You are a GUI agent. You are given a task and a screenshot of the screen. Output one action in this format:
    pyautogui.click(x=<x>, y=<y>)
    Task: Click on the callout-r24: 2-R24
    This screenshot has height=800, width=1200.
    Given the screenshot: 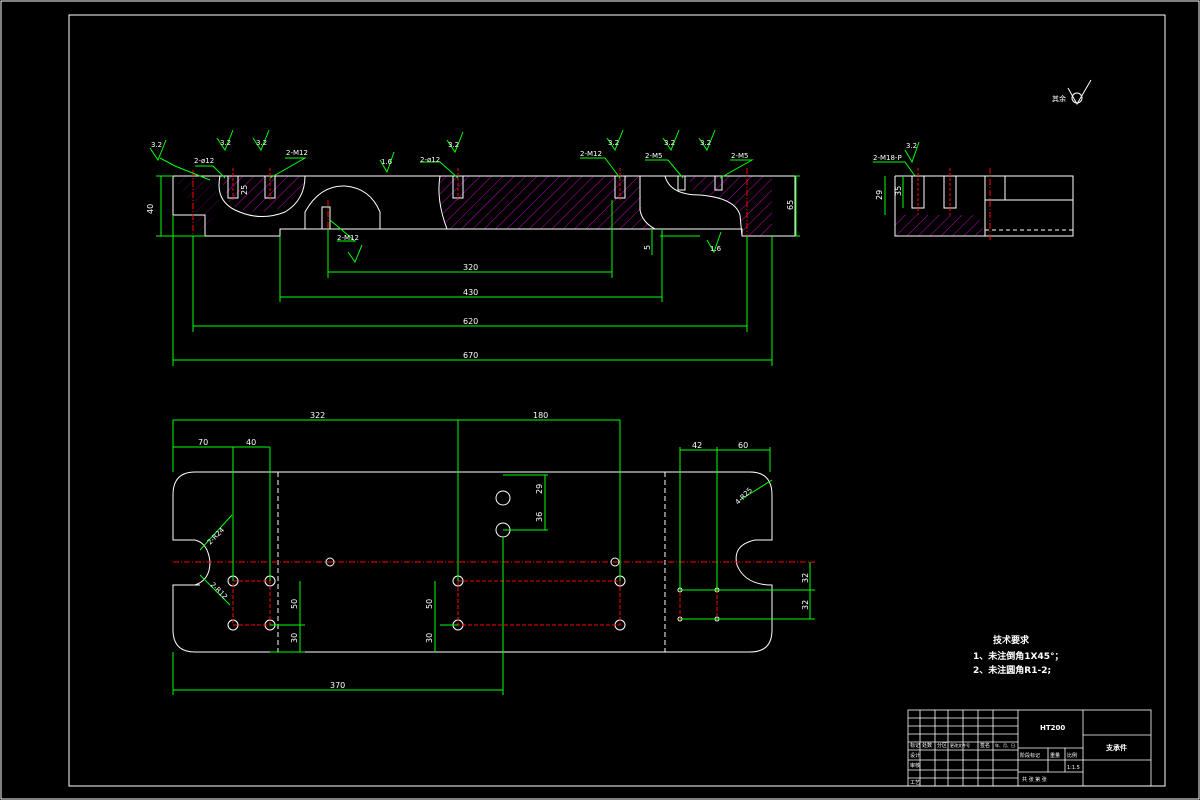 What is the action you would take?
    pyautogui.click(x=216, y=536)
    